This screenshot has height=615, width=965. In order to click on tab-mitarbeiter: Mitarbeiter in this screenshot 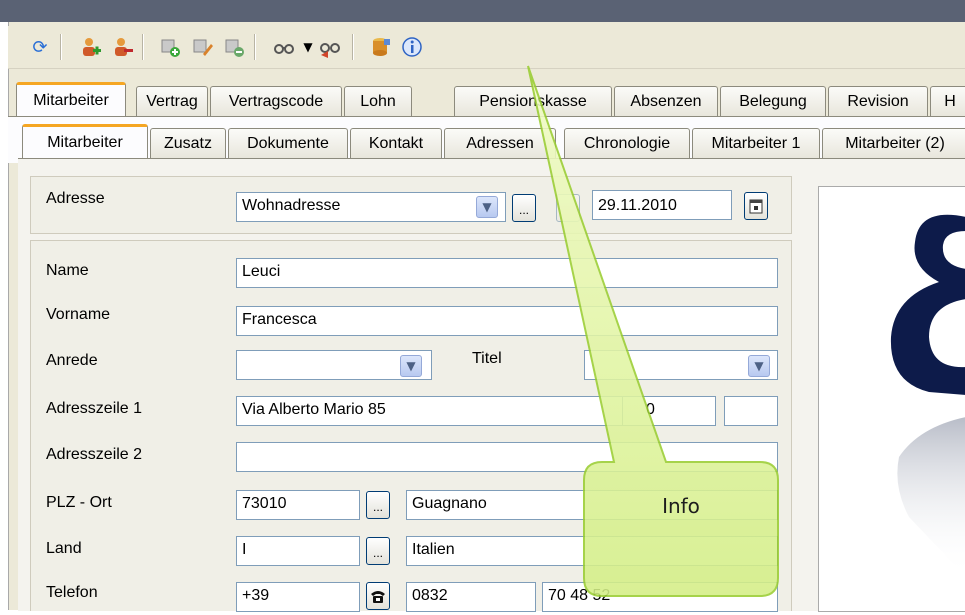, I will do `click(71, 99)`.